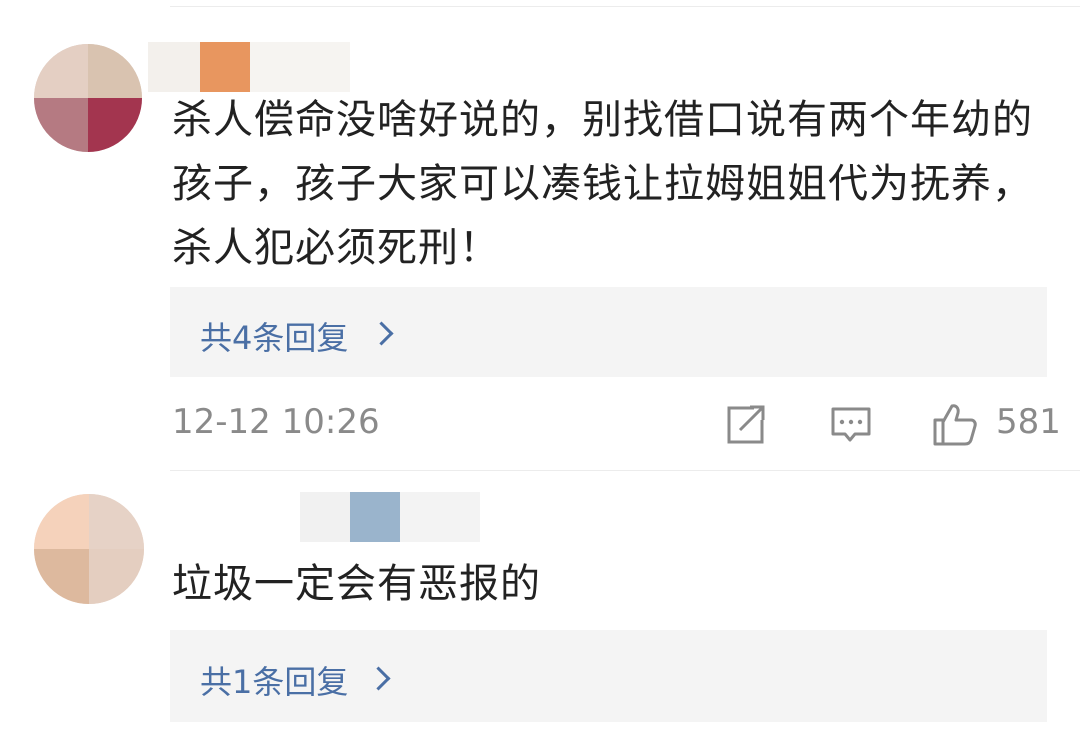 The height and width of the screenshot is (743, 1080). I want to click on reply-count-label: 共1条回复, so click(274, 682).